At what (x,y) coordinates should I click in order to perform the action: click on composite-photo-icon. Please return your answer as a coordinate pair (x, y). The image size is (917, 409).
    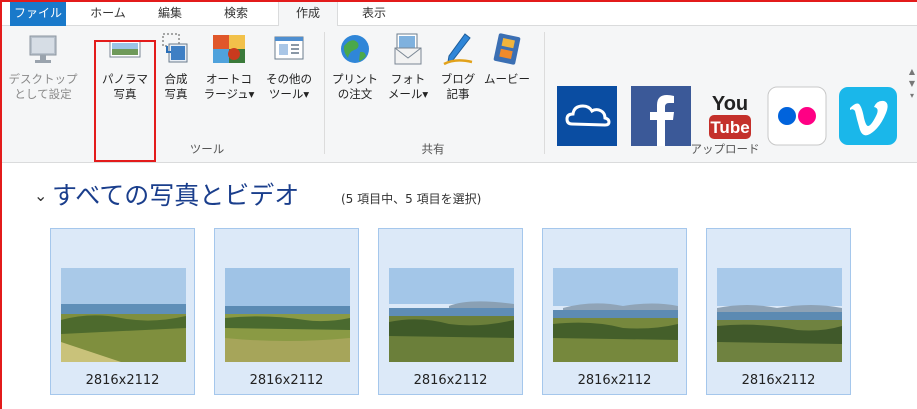
    Looking at the image, I should click on (175, 48).